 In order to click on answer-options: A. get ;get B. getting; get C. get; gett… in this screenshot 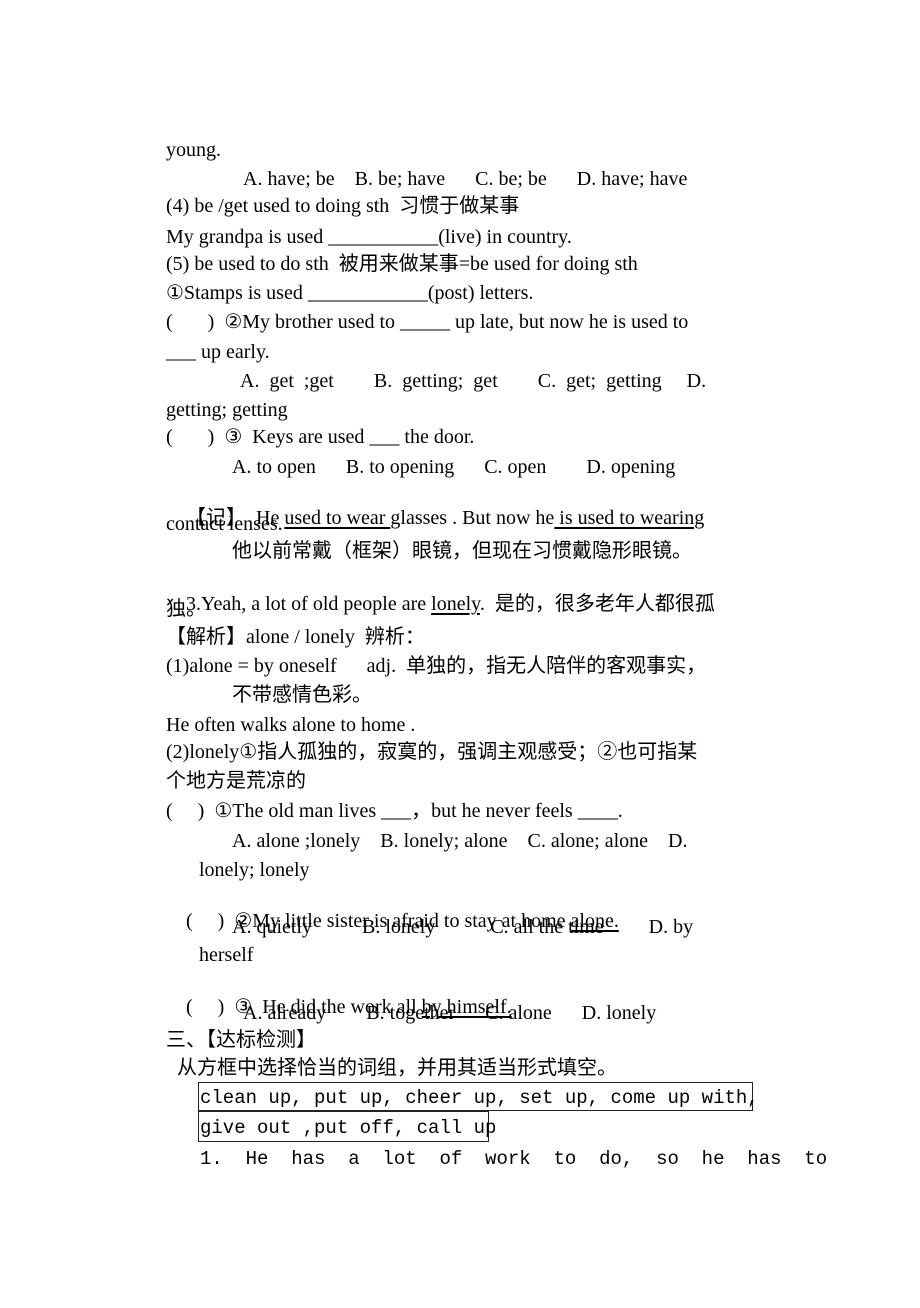, I will do `click(473, 381)`.